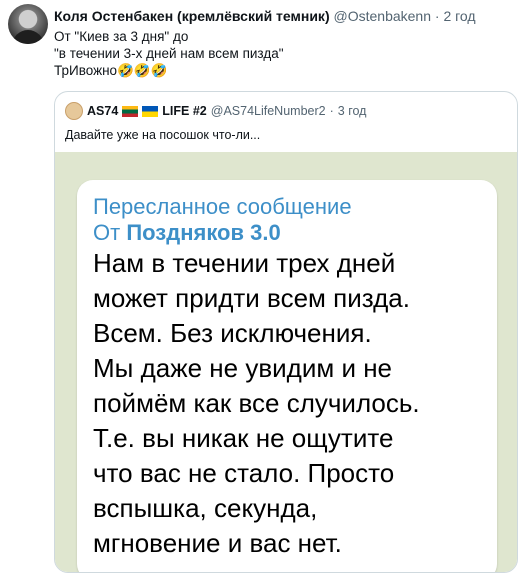  What do you see at coordinates (244, 263) in the screenshot?
I see `message-line: Нам в течении трех дней` at bounding box center [244, 263].